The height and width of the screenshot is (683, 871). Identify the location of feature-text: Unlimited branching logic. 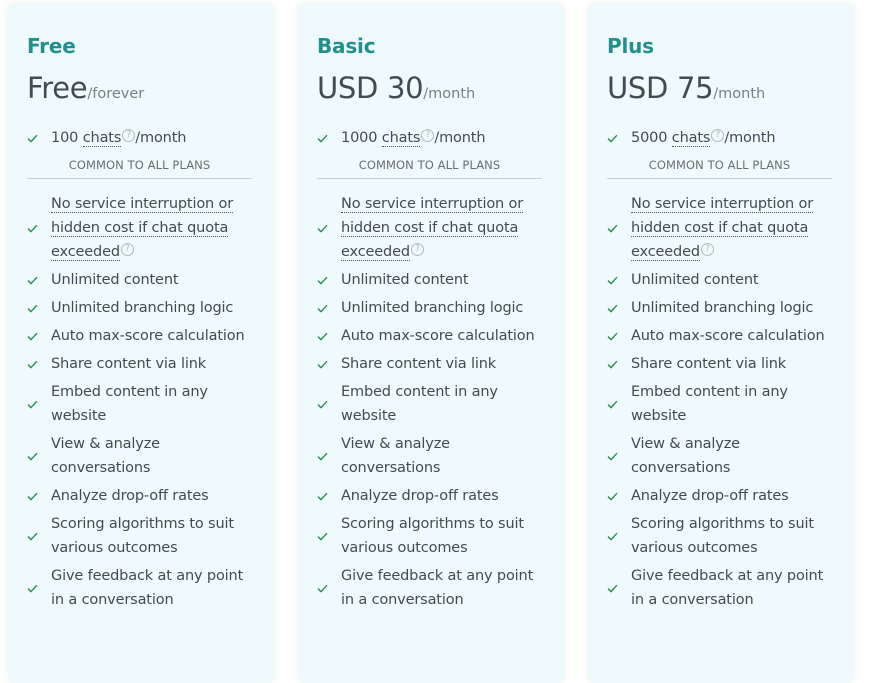
(722, 308).